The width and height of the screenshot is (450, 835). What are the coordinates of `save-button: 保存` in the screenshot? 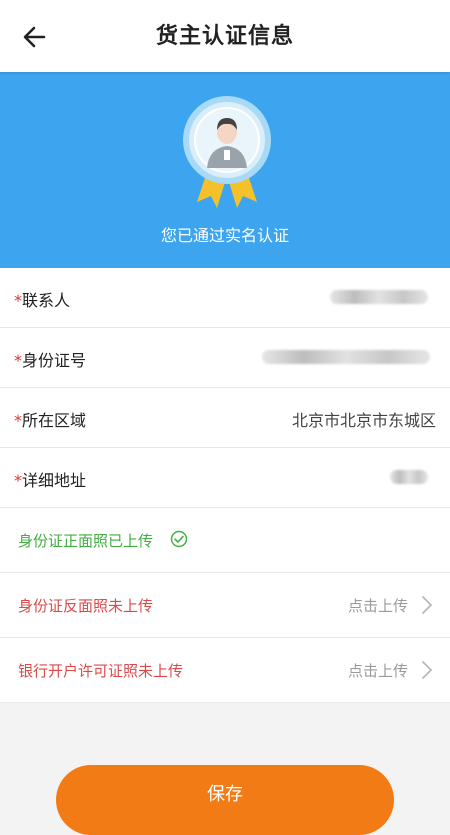 It's located at (225, 800).